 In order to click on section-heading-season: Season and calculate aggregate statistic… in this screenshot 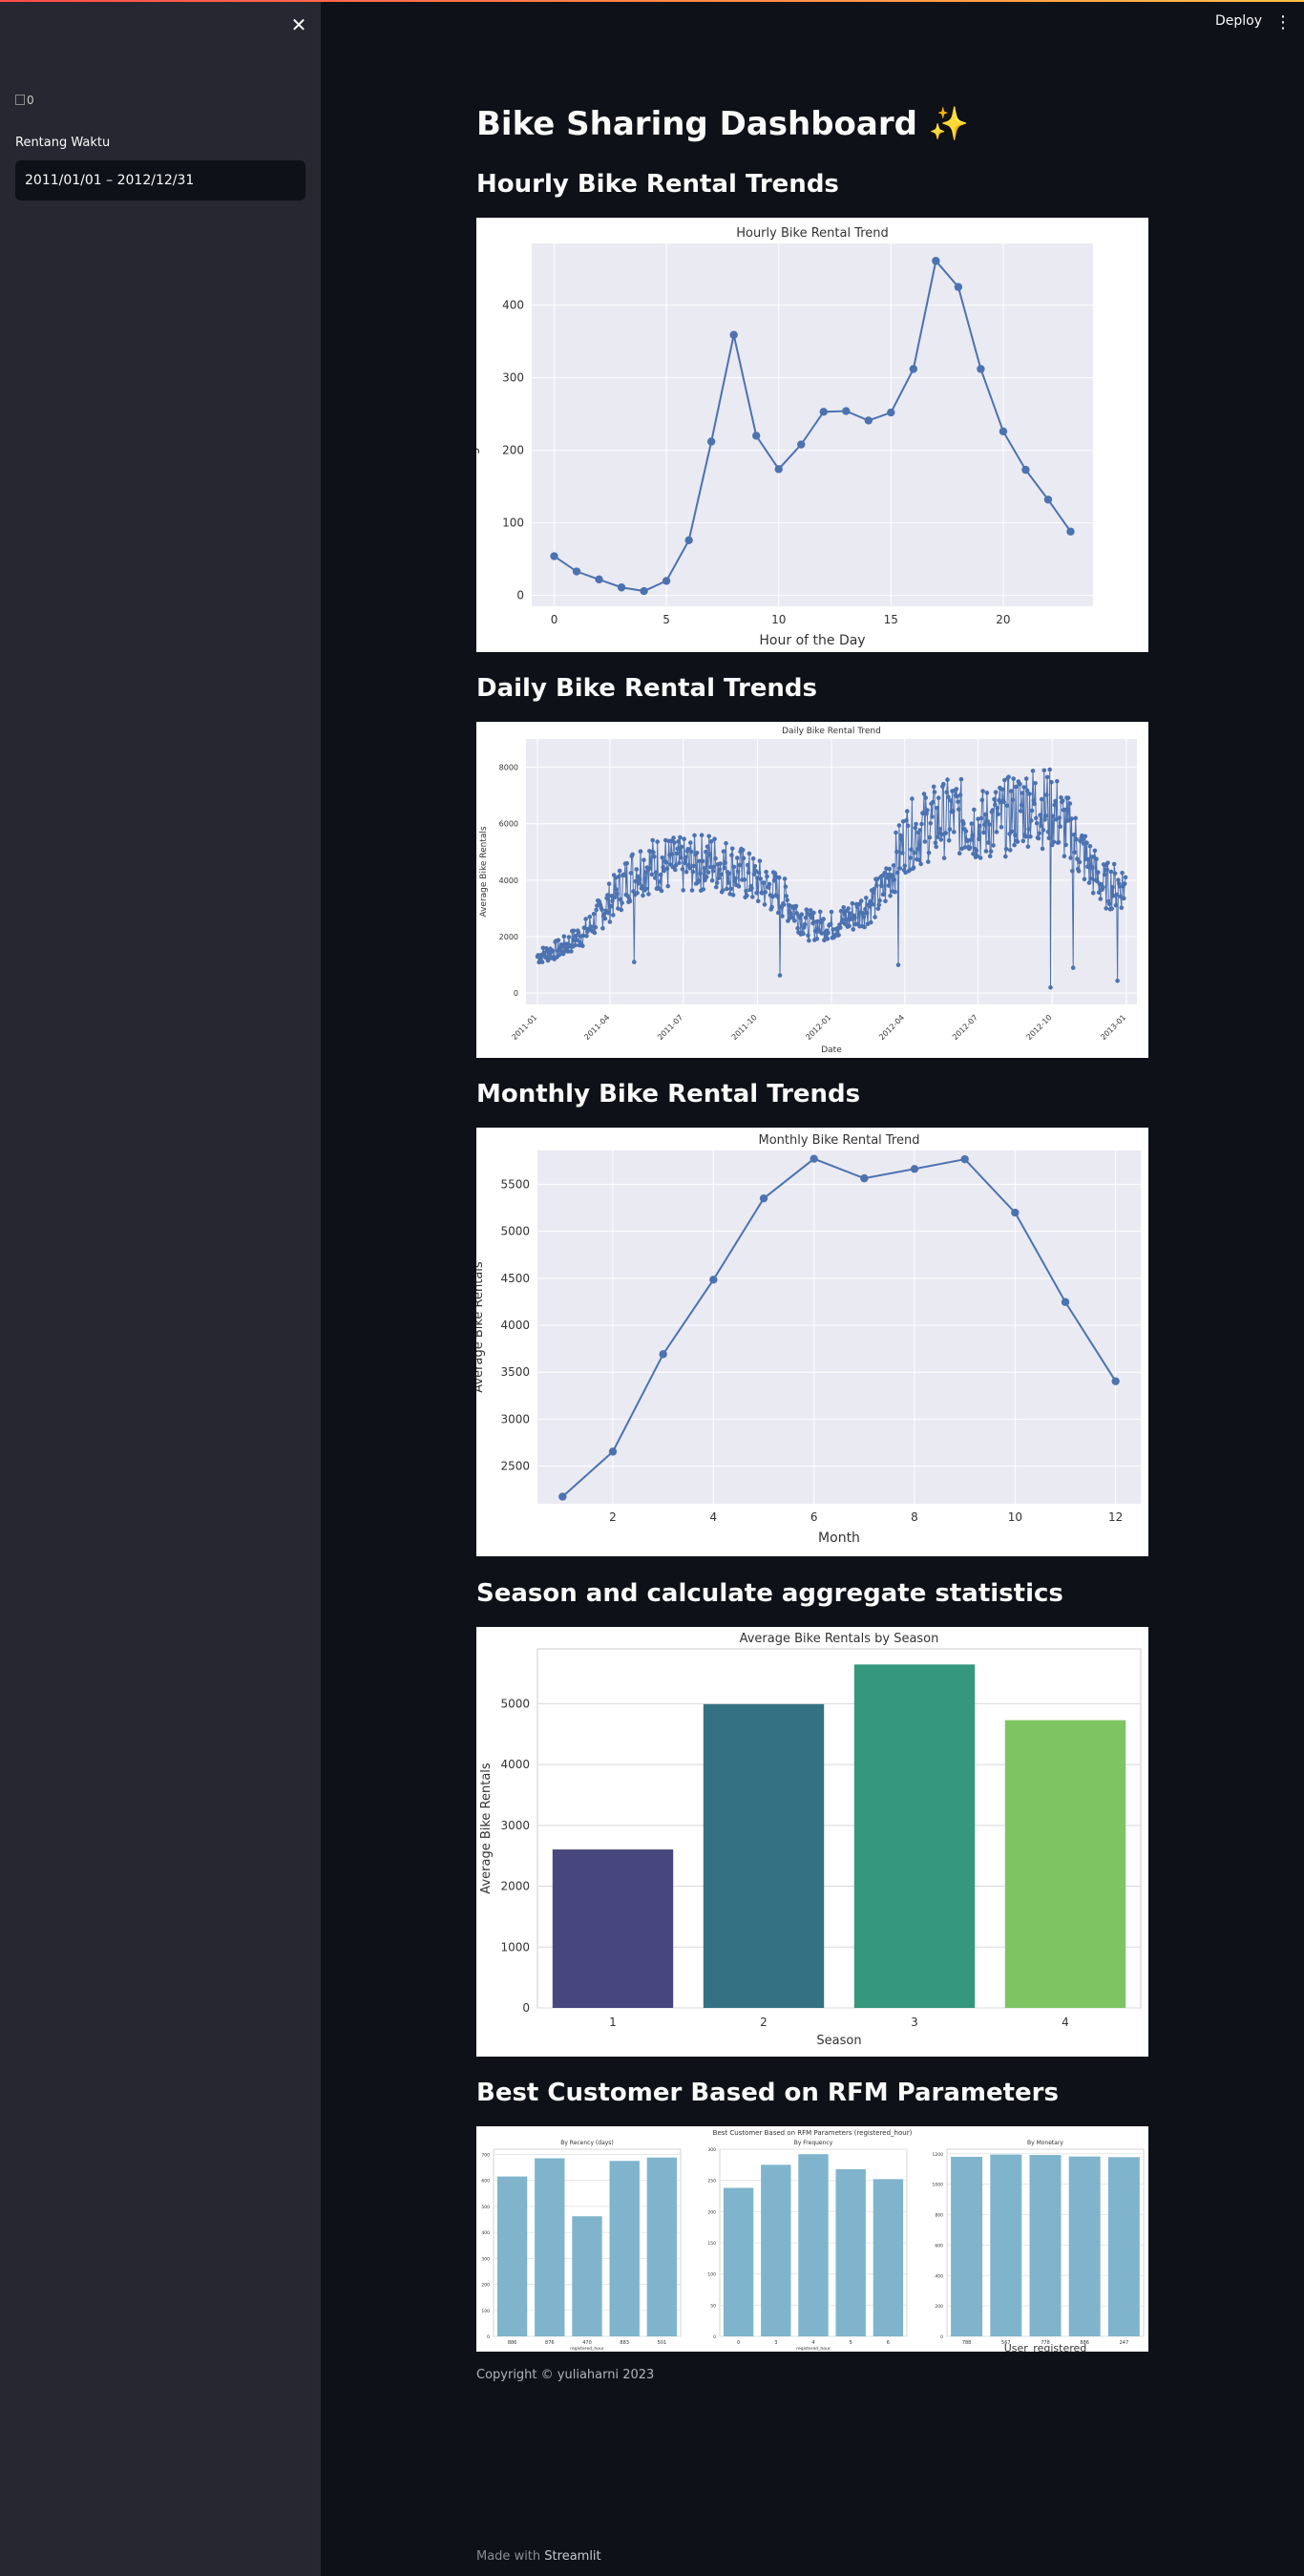, I will do `click(770, 1593)`.